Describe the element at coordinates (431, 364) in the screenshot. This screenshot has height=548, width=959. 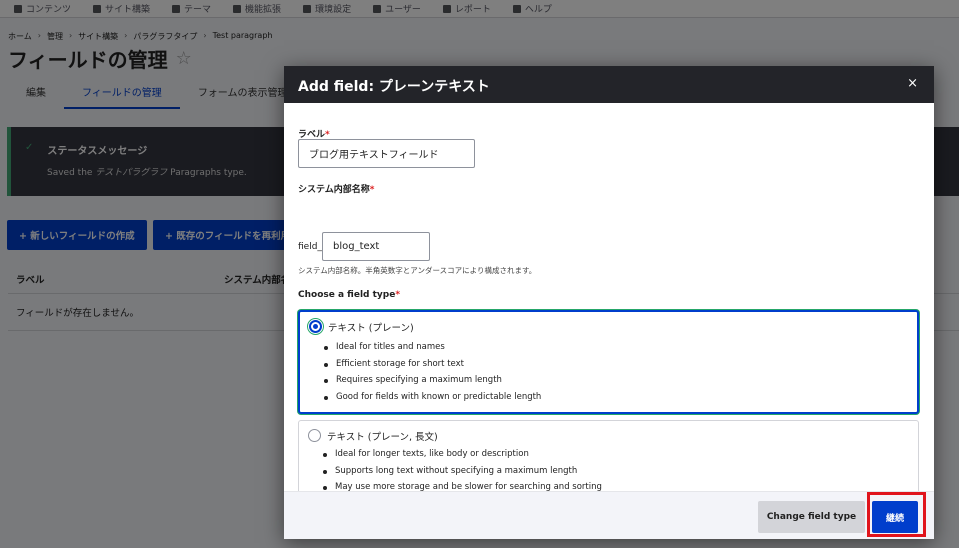
I see `list-item: Efficient storage for short text` at that location.